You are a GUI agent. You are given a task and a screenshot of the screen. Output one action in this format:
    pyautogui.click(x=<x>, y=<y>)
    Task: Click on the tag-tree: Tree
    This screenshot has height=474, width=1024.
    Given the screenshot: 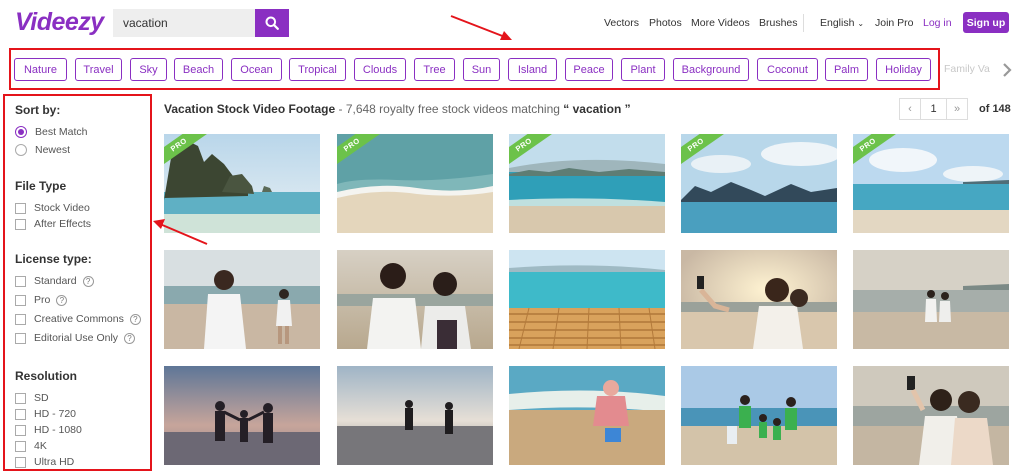 What is the action you would take?
    pyautogui.click(x=434, y=69)
    